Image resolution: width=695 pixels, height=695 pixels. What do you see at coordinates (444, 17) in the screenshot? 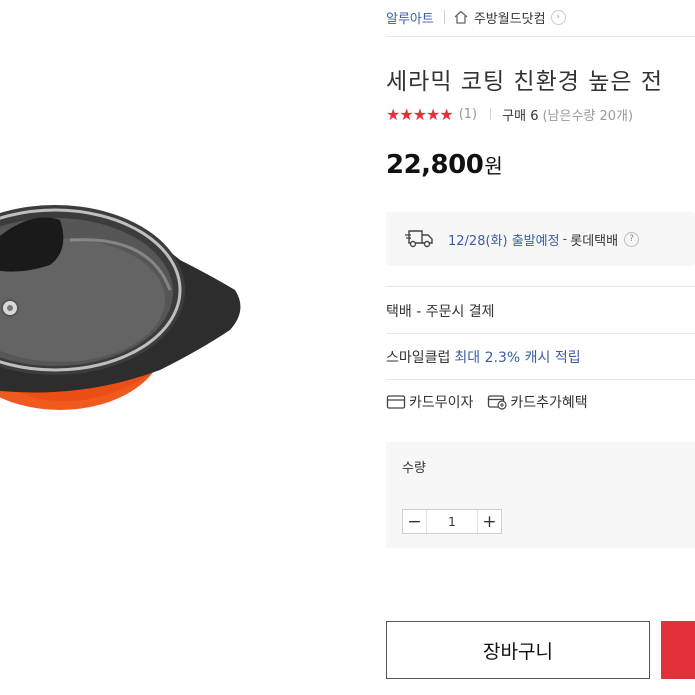
I see `breadcrumb-divider` at bounding box center [444, 17].